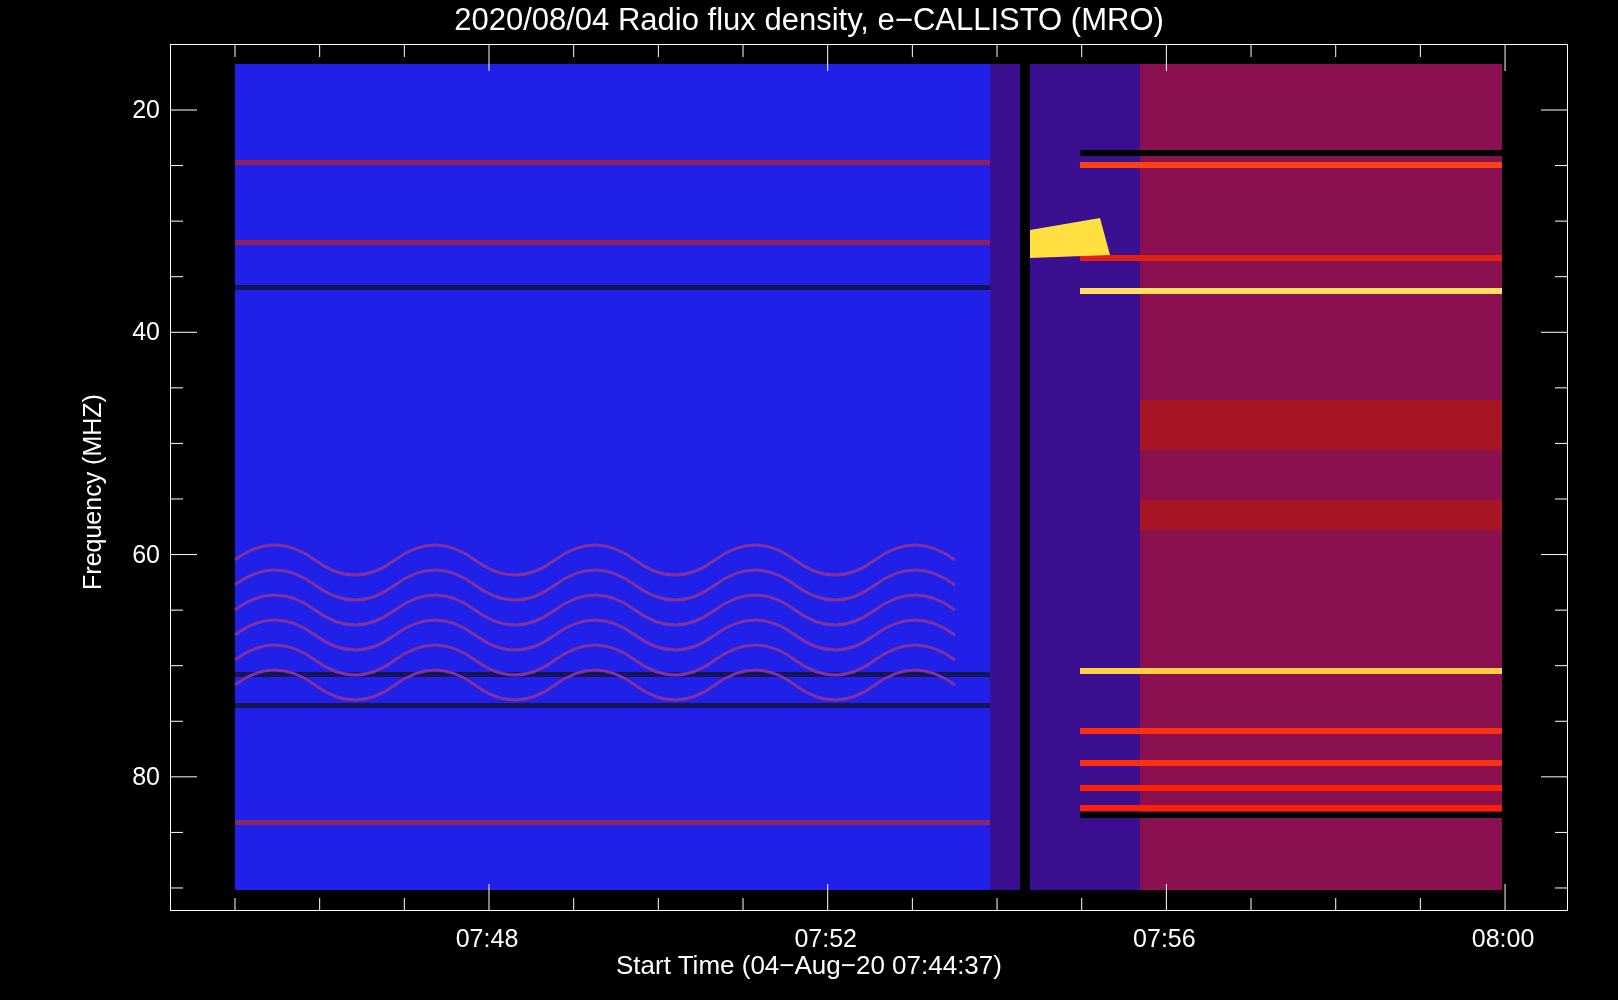  Describe the element at coordinates (145, 776) in the screenshot. I see `y-tick-label: 80` at that location.